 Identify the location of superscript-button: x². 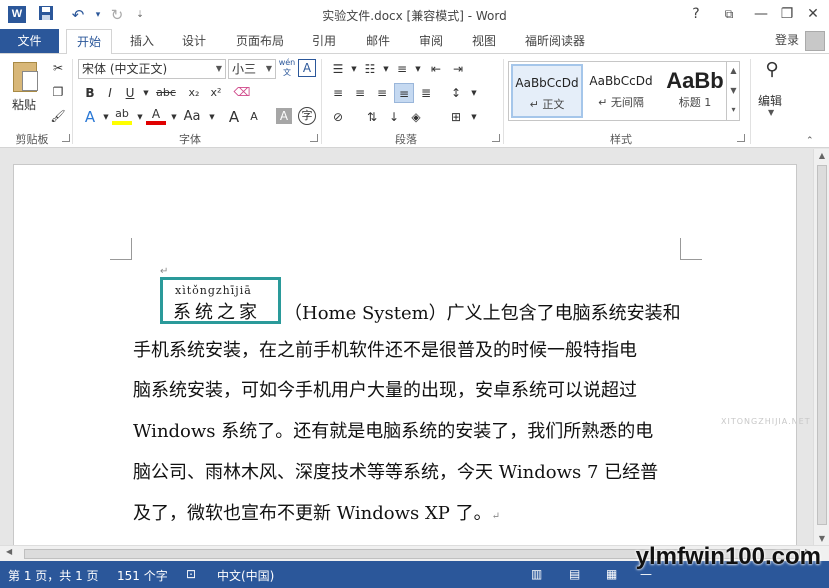
(216, 93).